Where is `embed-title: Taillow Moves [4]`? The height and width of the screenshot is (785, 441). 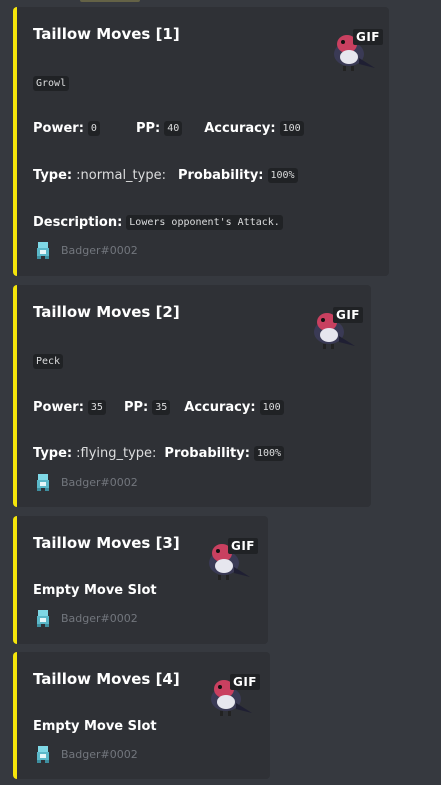 embed-title: Taillow Moves [4] is located at coordinates (106, 679).